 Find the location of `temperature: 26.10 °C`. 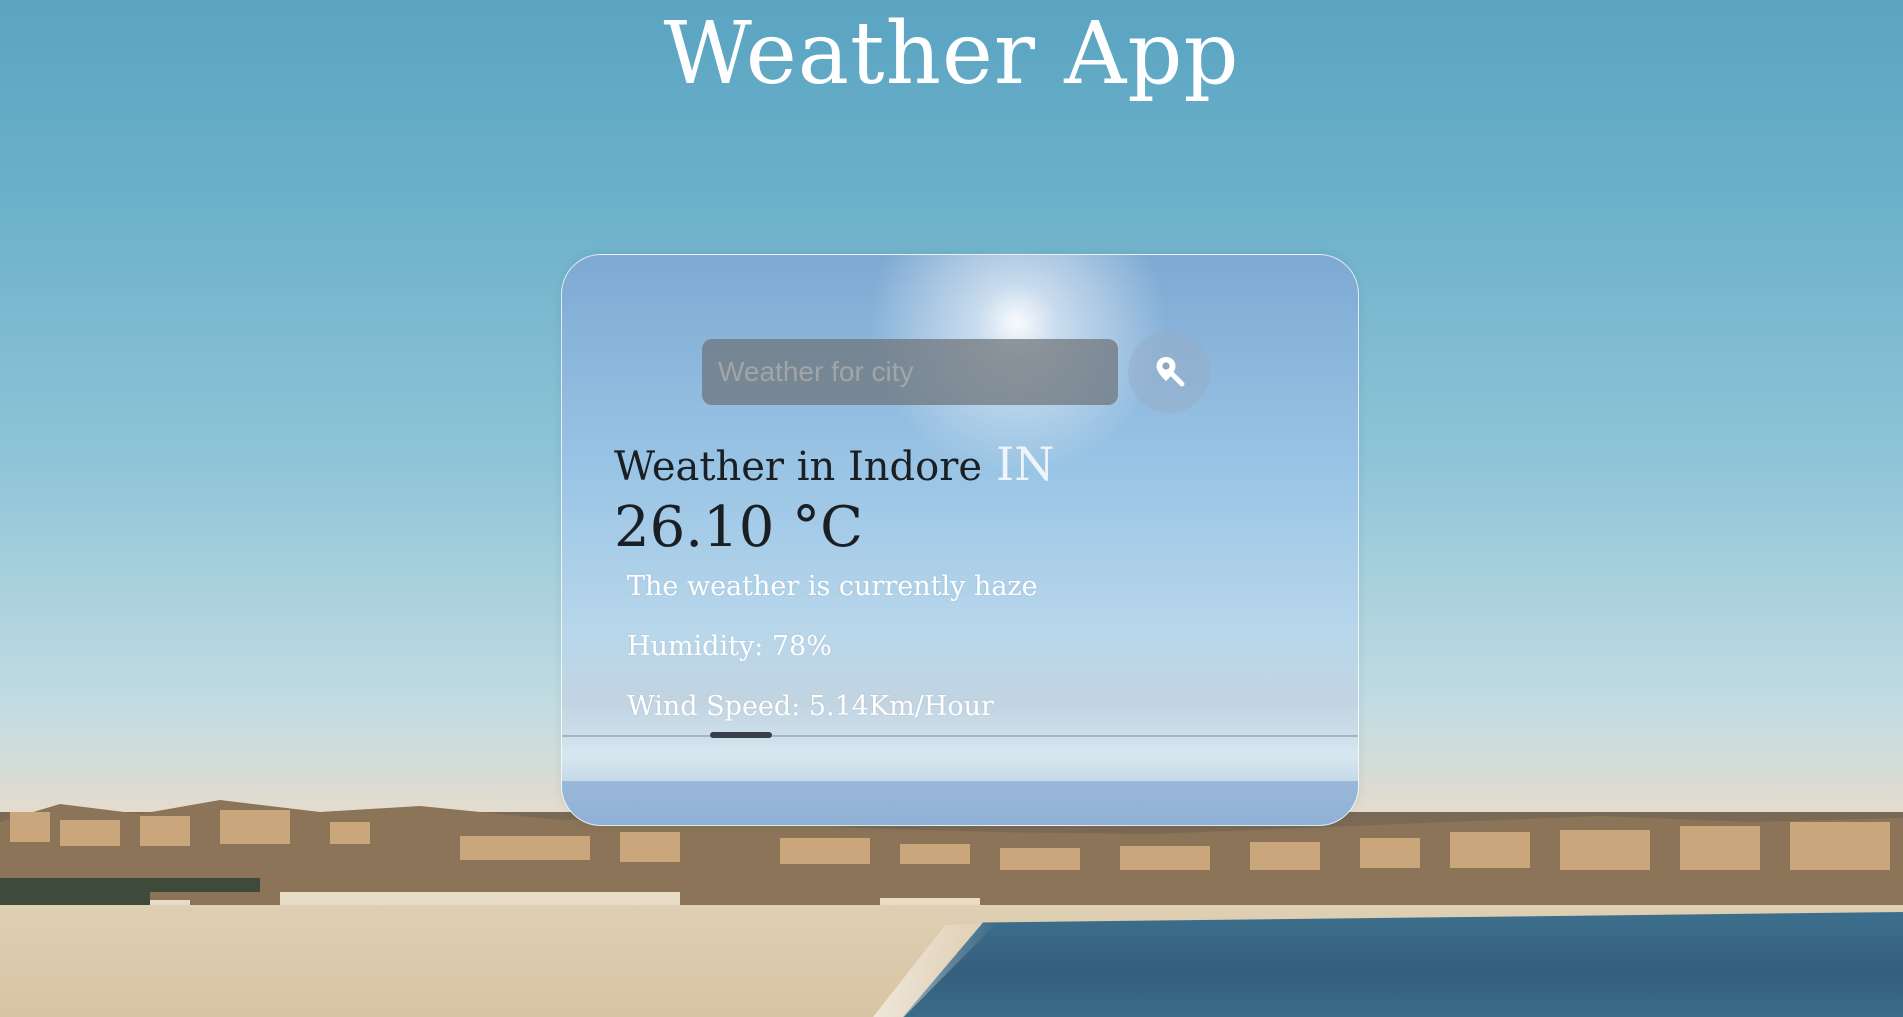

temperature: 26.10 °C is located at coordinates (738, 527).